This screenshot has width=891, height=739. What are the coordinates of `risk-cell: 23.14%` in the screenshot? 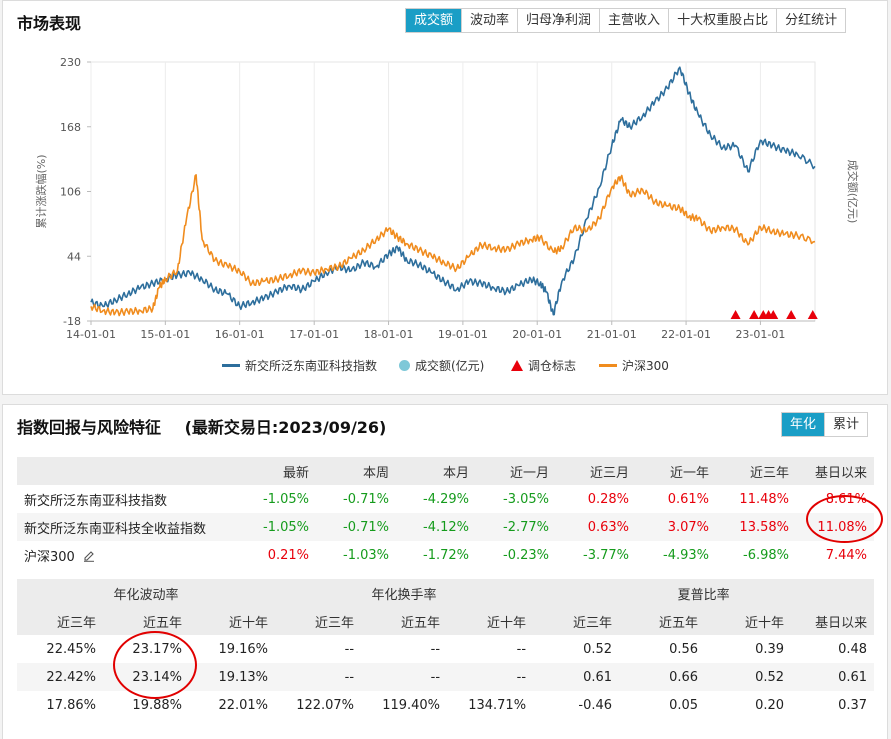 It's located at (146, 677).